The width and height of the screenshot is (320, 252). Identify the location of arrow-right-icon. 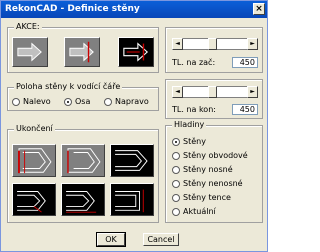
(29, 52).